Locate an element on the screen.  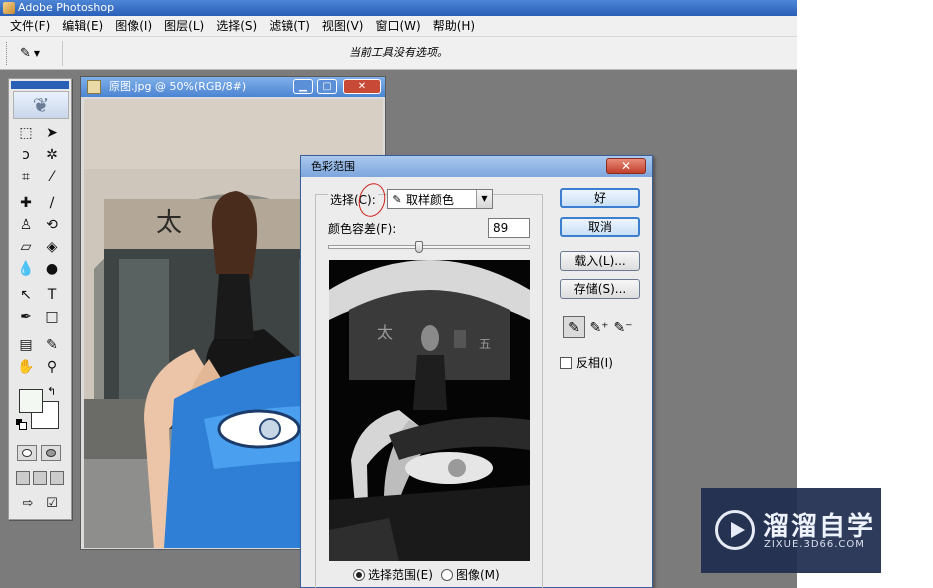
photoshop-app-icon is located at coordinates (9, 8).